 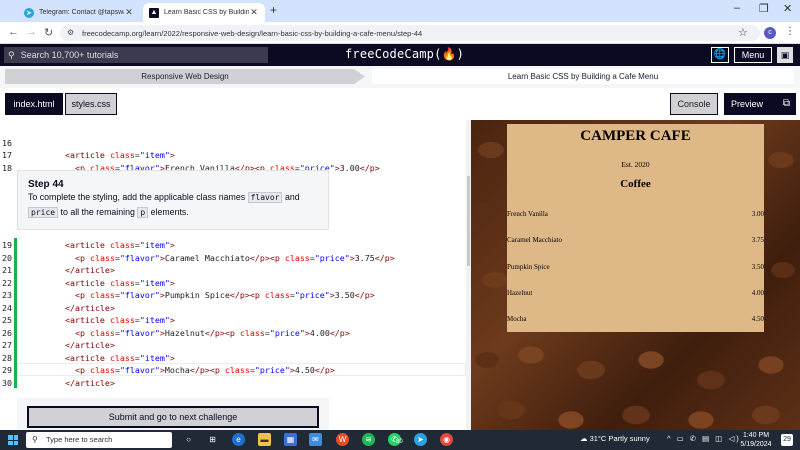 What do you see at coordinates (349, 167) in the screenshot?
I see `price-text: 3.00` at bounding box center [349, 167].